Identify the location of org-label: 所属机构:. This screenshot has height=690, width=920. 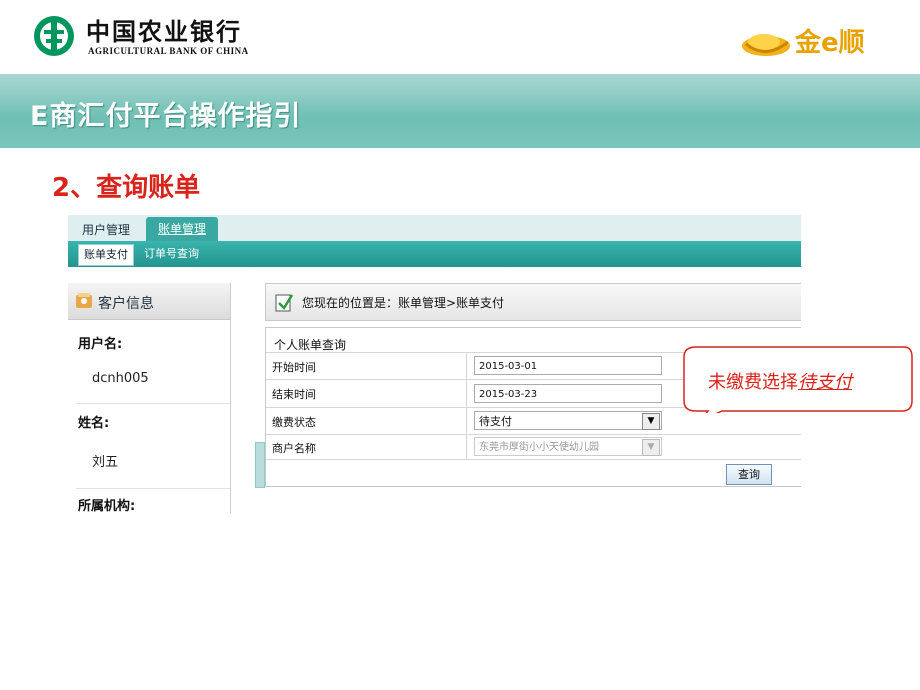
(107, 506).